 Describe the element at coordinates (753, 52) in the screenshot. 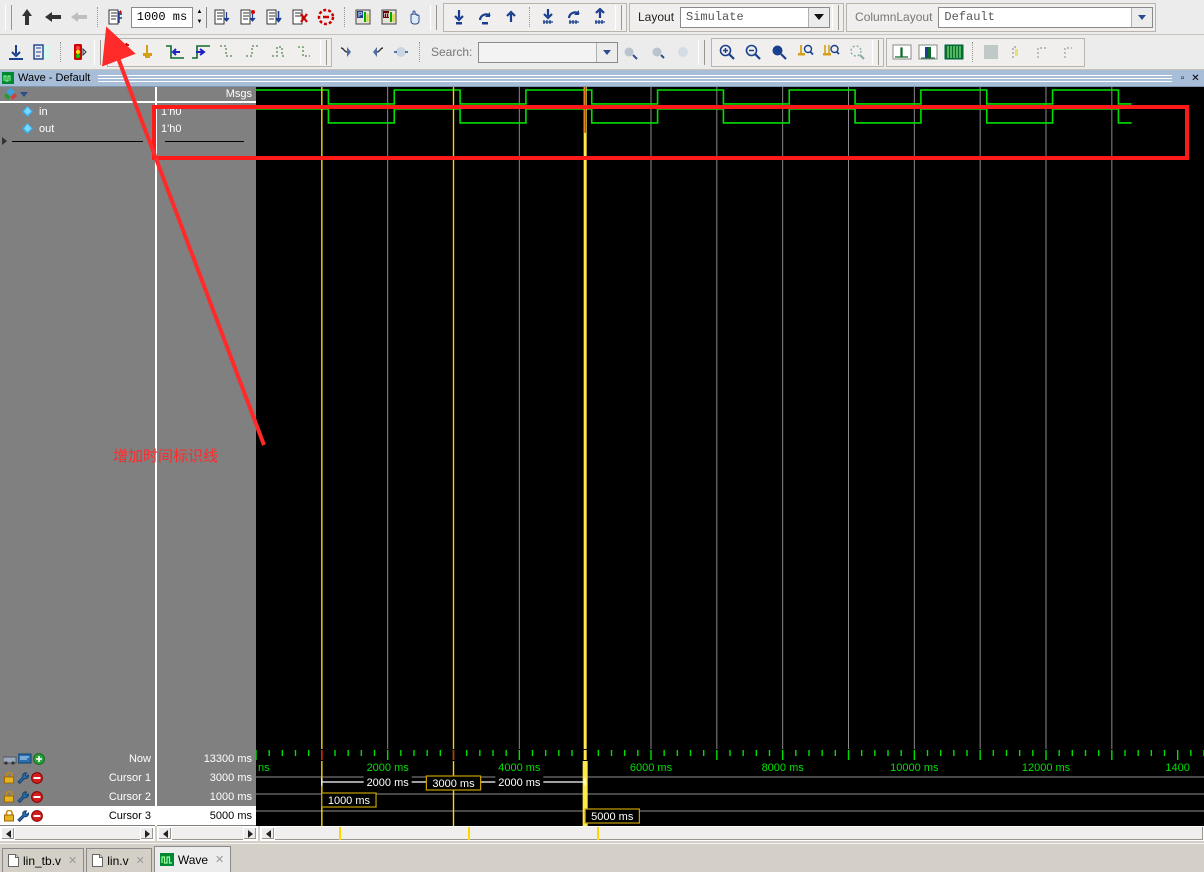

I see `zoom-out-icon` at that location.